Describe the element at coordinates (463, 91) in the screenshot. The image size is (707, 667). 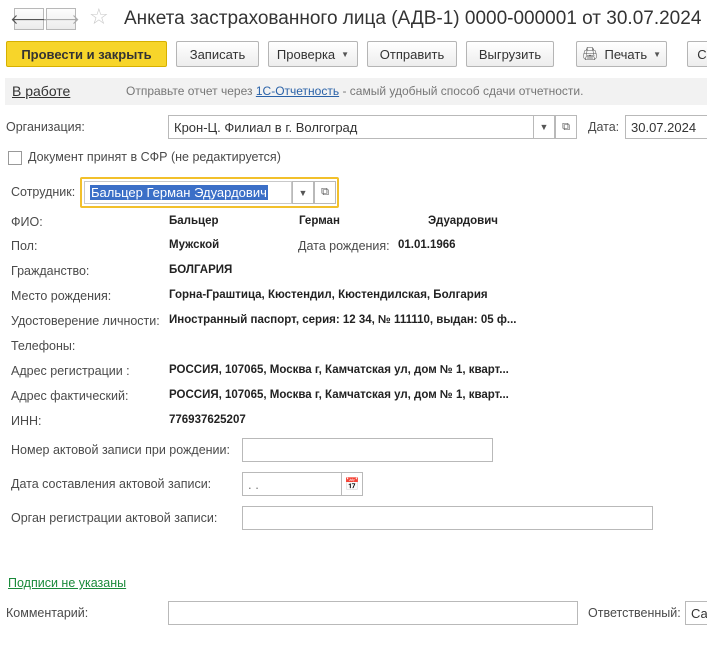
I see `hint-text-after: - самый удобный способ сдачи отчетности.` at that location.